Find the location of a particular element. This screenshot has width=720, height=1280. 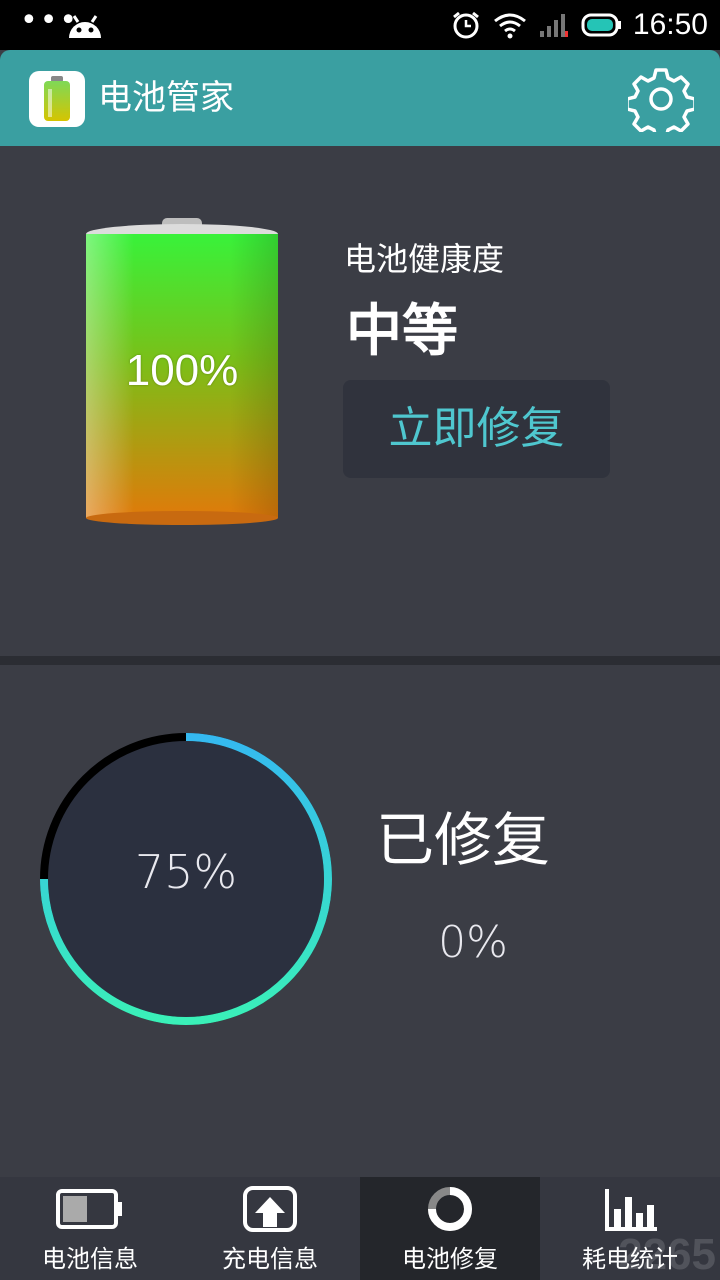

upload-icon is located at coordinates (270, 1209).